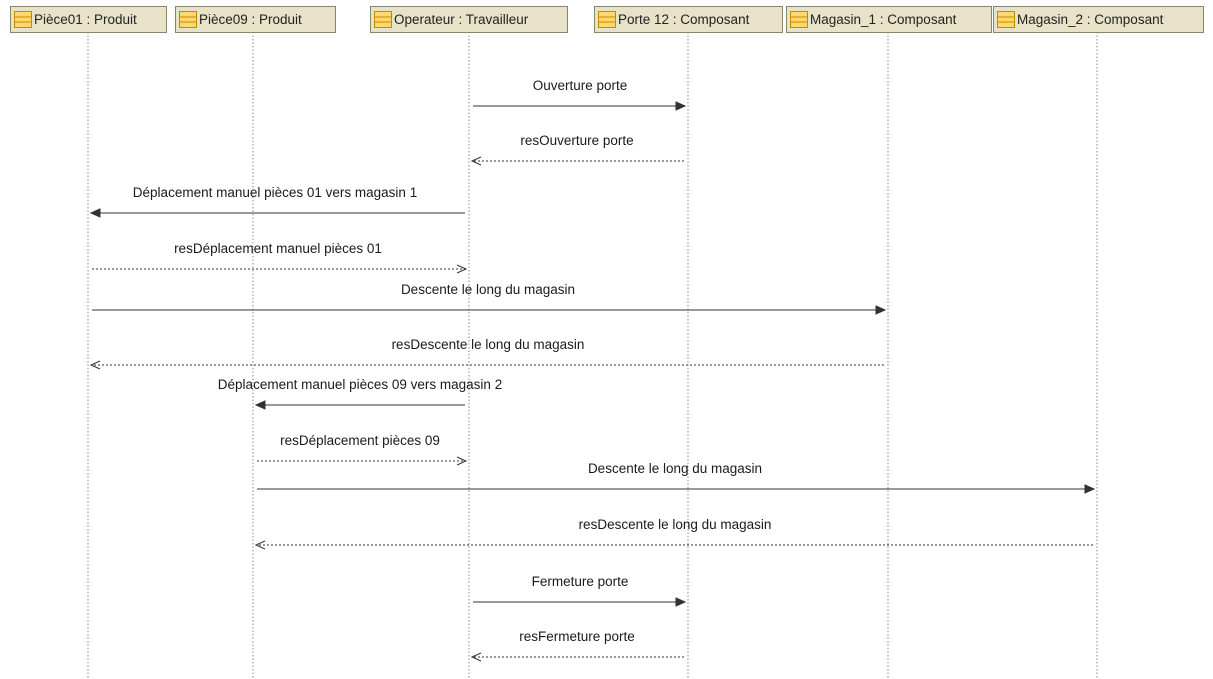  I want to click on lifeline-header-porte: Porte 12 : Composant, so click(688, 19).